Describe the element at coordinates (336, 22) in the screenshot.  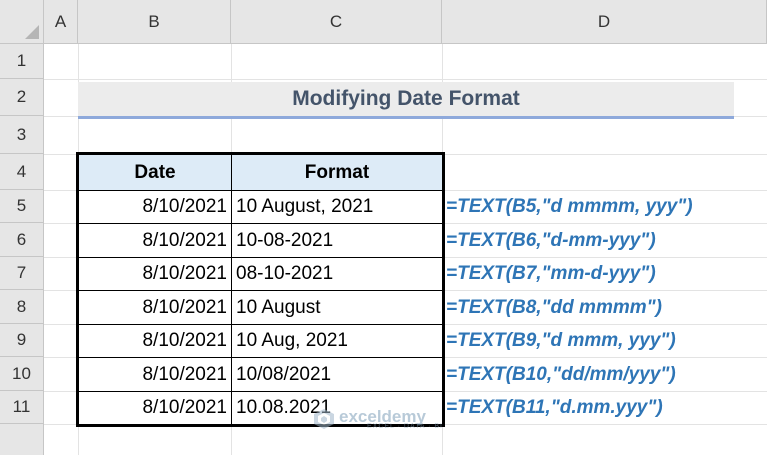
I see `column-header-c: C` at that location.